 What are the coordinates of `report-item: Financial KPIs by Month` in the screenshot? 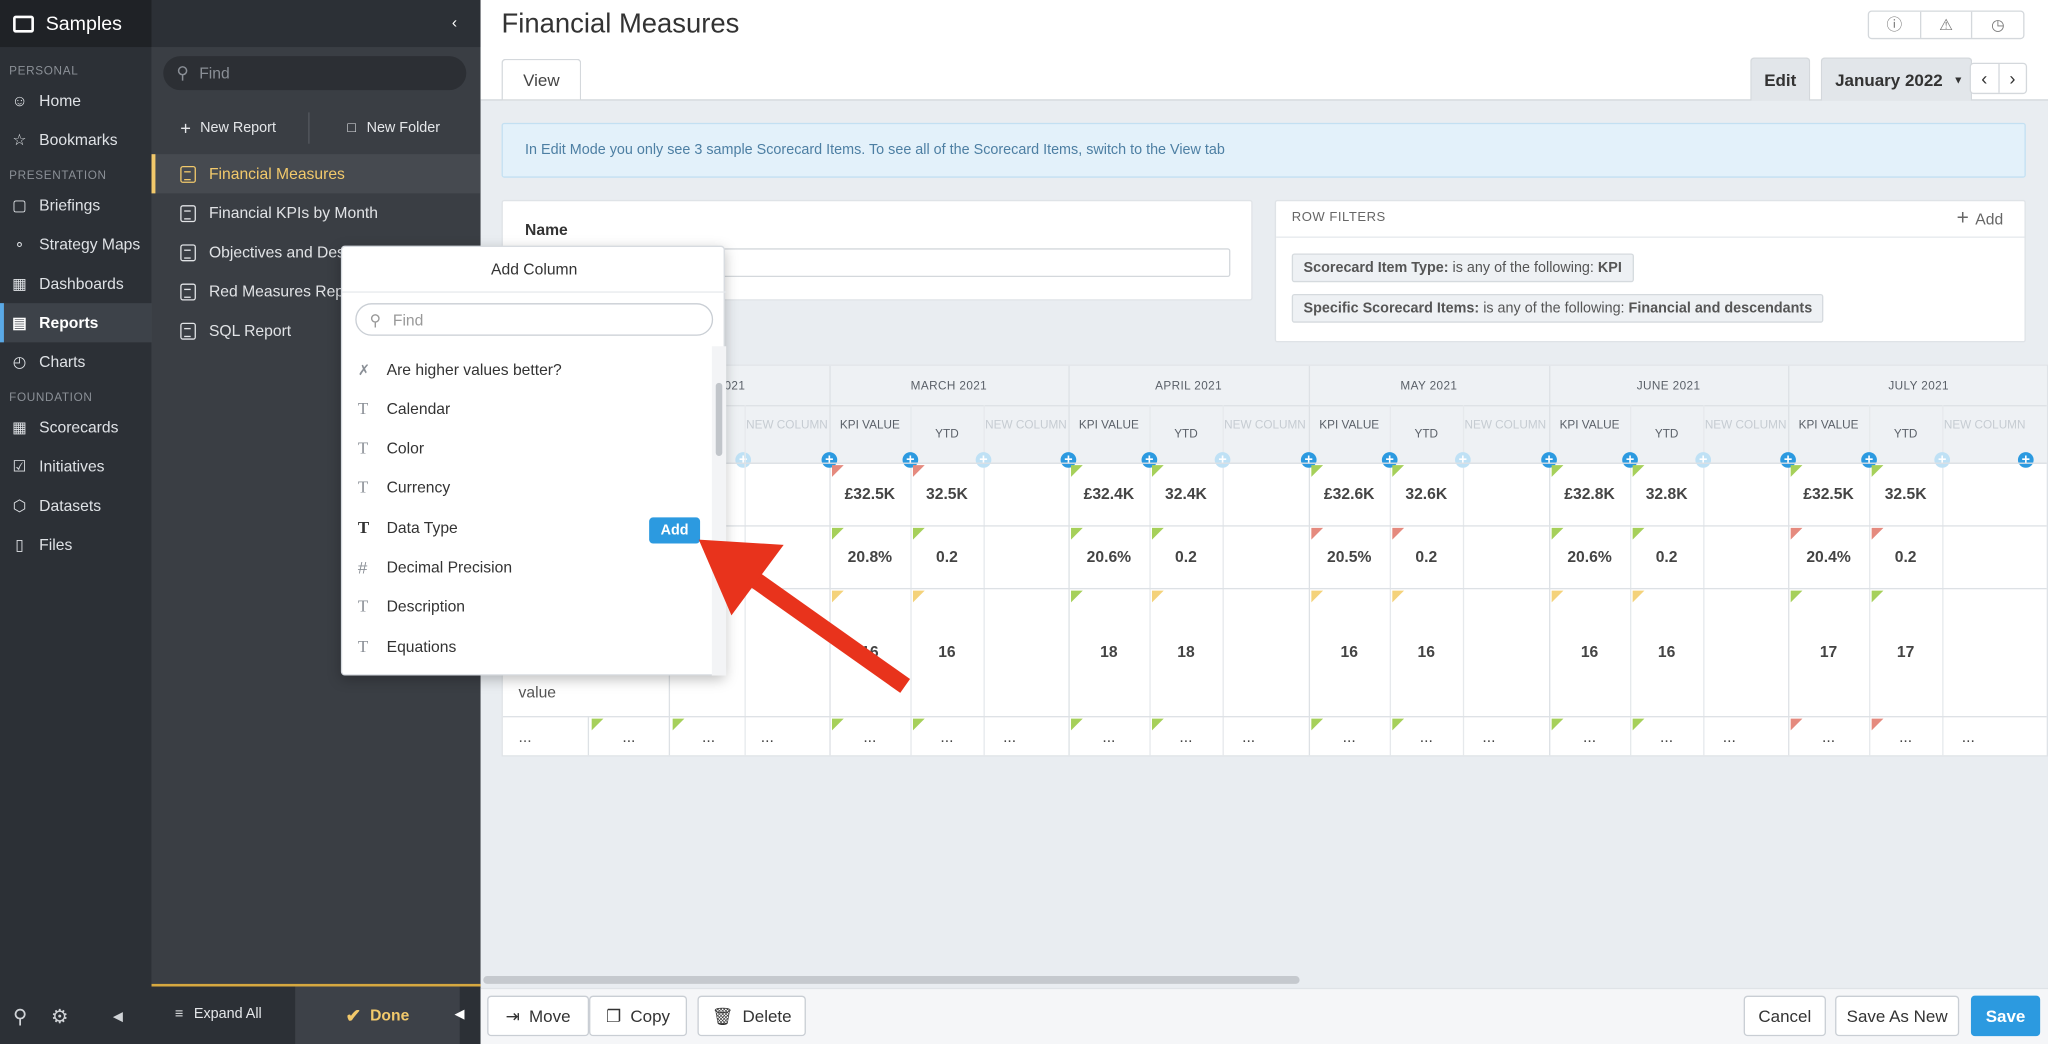 It's located at (316, 212).